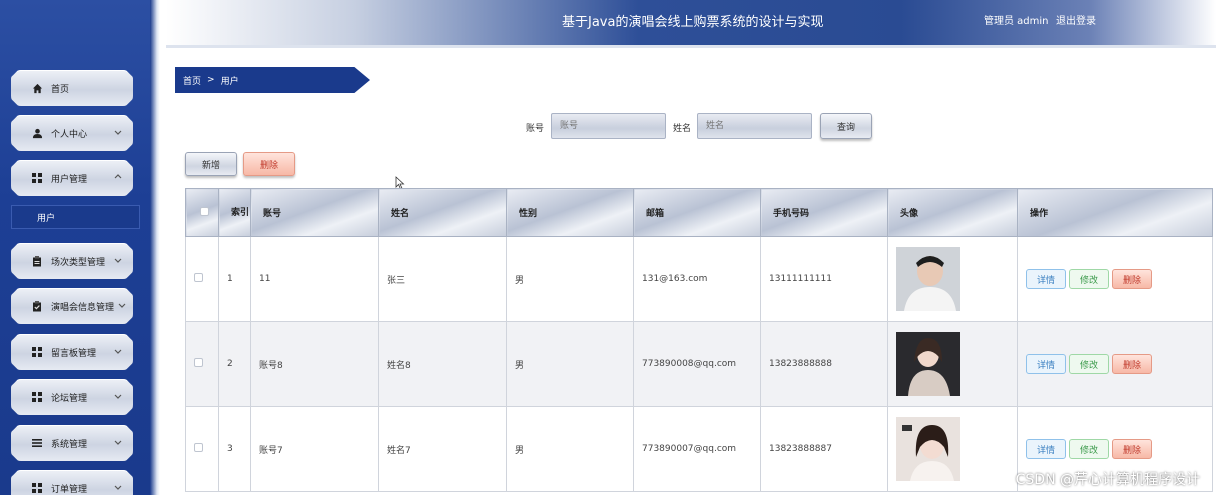  I want to click on cell-email: 773890007@qq.com, so click(697, 449).